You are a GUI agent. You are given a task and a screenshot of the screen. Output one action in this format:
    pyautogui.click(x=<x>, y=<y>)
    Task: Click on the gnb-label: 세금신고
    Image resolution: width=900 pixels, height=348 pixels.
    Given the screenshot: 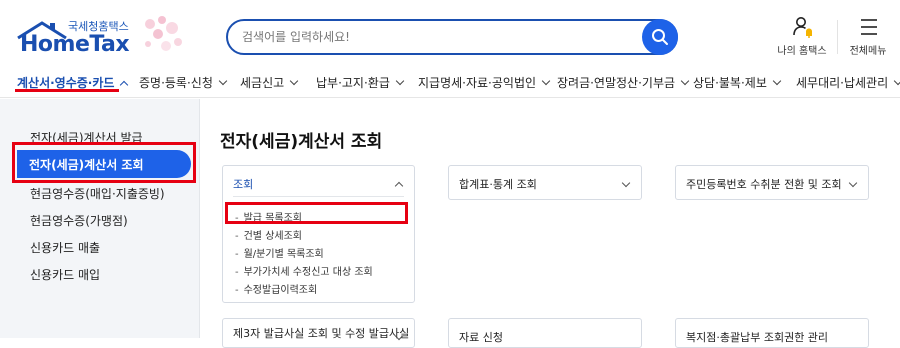 What is the action you would take?
    pyautogui.click(x=262, y=83)
    